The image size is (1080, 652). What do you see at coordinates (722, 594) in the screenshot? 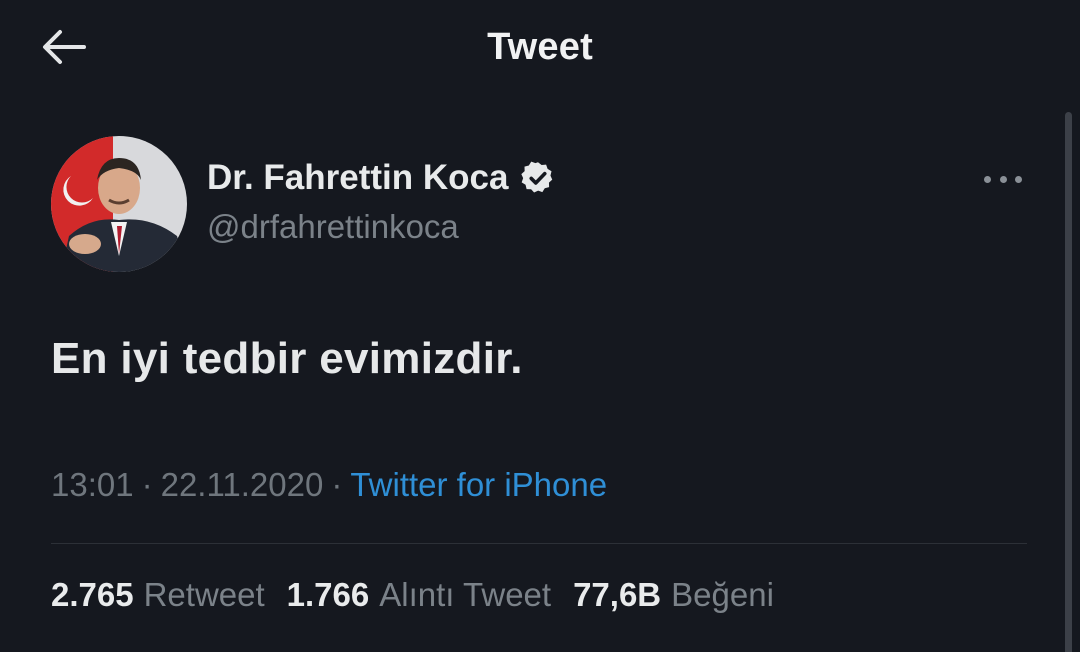
I see `stat-label: Beğeni` at bounding box center [722, 594].